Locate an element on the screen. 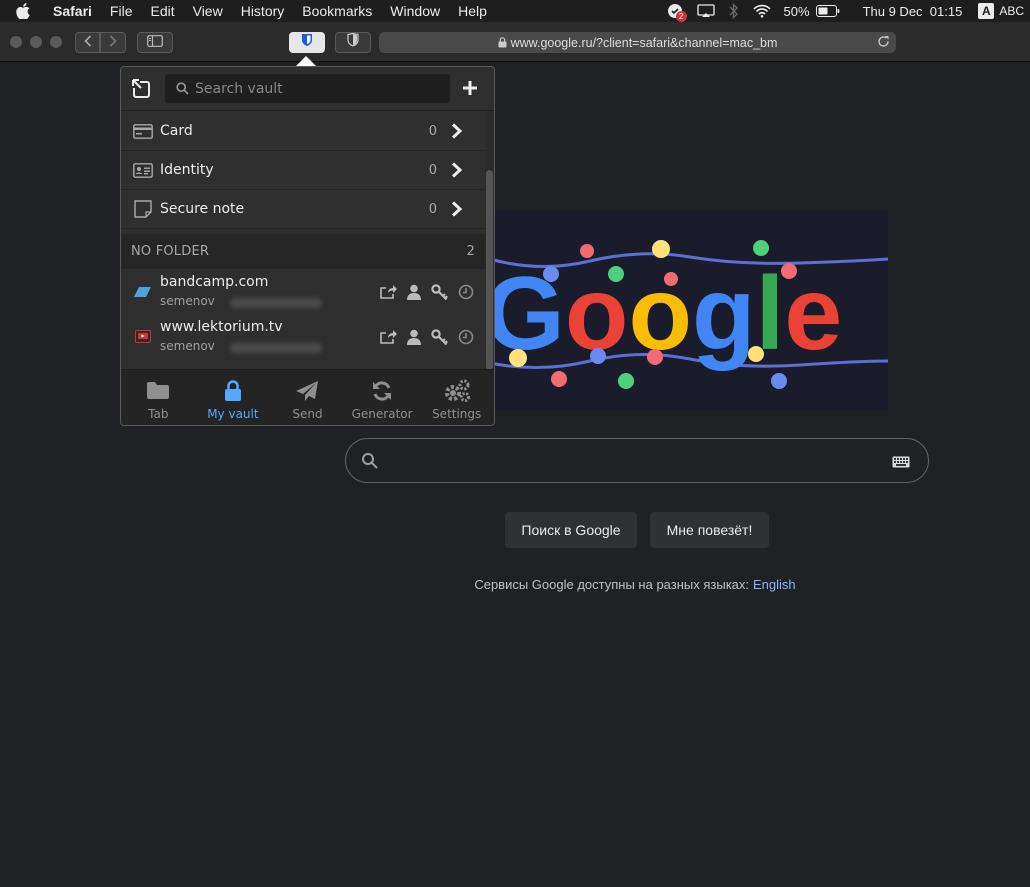 This screenshot has height=887, width=1030. login-name: bandcamp.com is located at coordinates (214, 282).